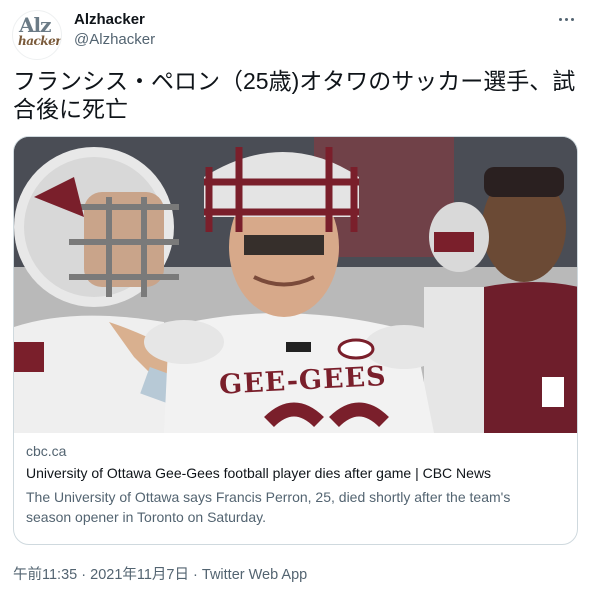 The image size is (593, 592). What do you see at coordinates (114, 39) in the screenshot?
I see `user-handle: @Alzhacker` at bounding box center [114, 39].